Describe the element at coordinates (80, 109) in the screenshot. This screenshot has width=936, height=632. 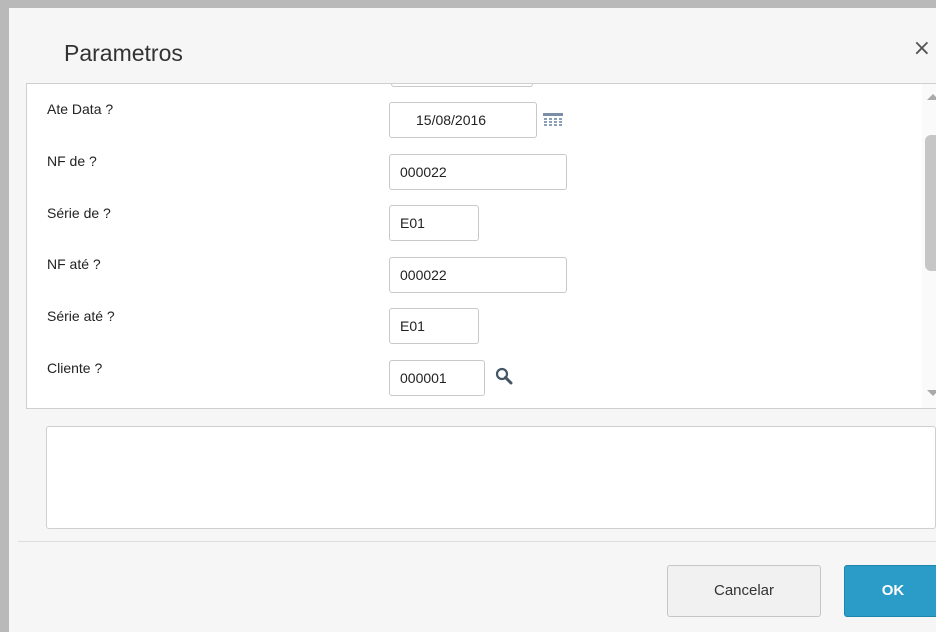
I see `ate-data-label: Ate Data ?` at that location.